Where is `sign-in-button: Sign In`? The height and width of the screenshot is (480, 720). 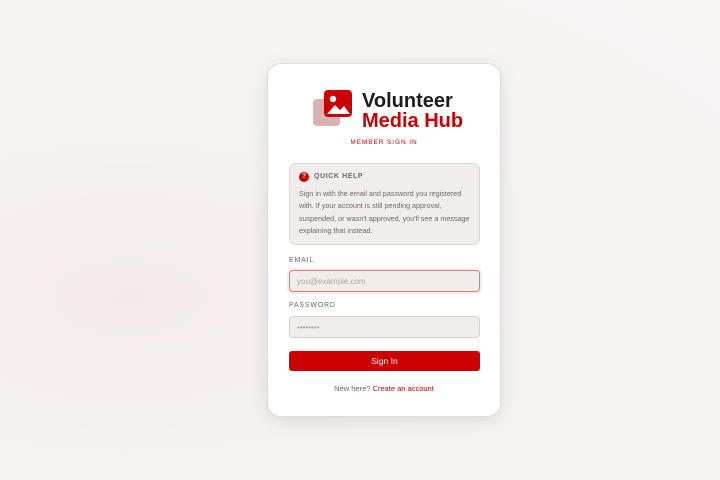 sign-in-button: Sign In is located at coordinates (384, 361).